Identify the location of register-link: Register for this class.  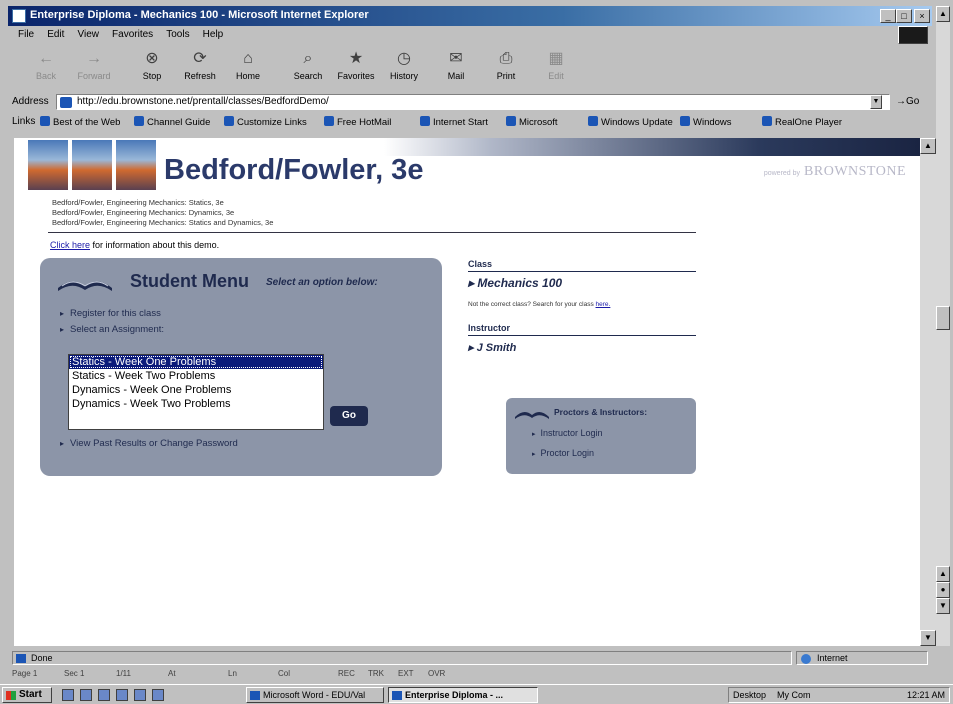
(110, 313).